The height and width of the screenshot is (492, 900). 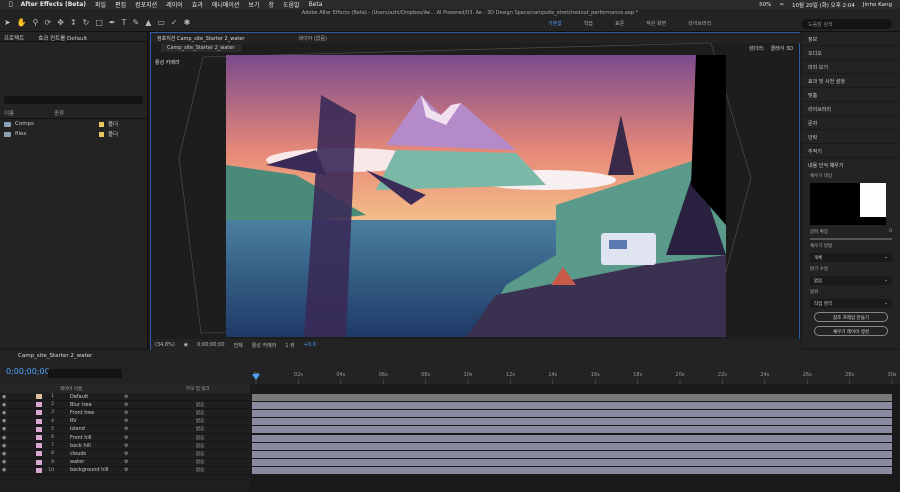 What do you see at coordinates (851, 151) in the screenshot?
I see `panel-tracker: 추적기` at bounding box center [851, 151].